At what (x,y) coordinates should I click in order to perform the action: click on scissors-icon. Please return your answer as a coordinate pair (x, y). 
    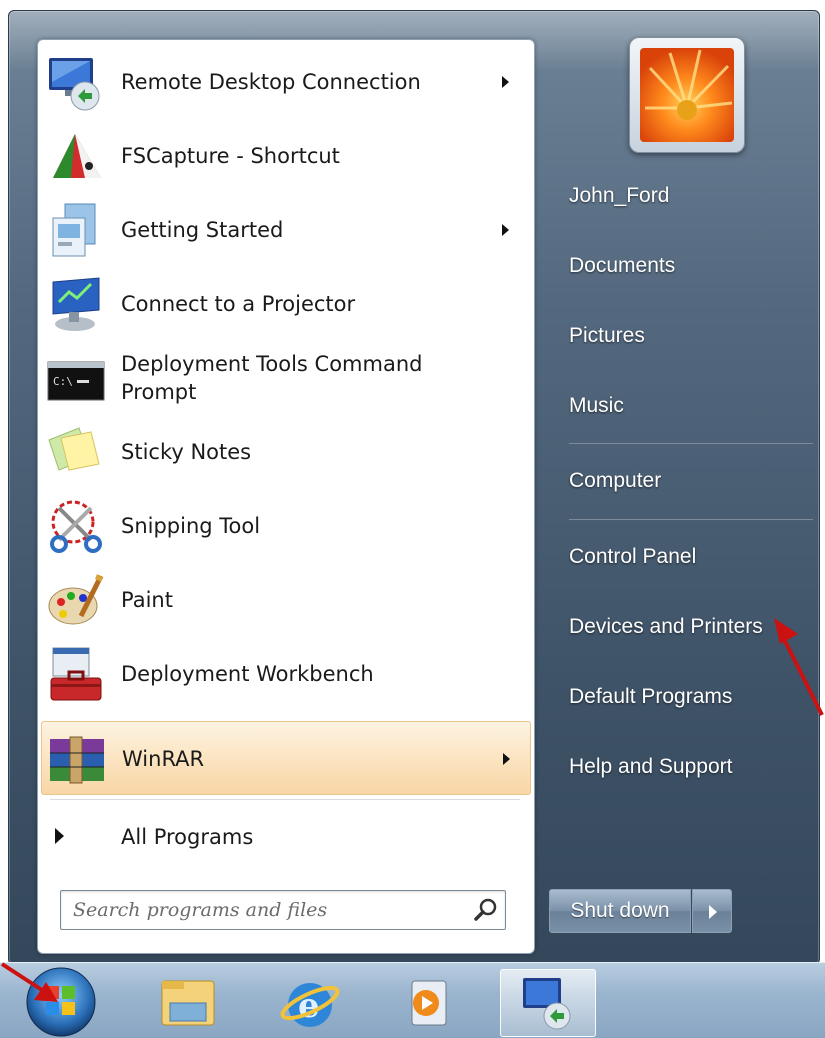
    Looking at the image, I should click on (76, 526).